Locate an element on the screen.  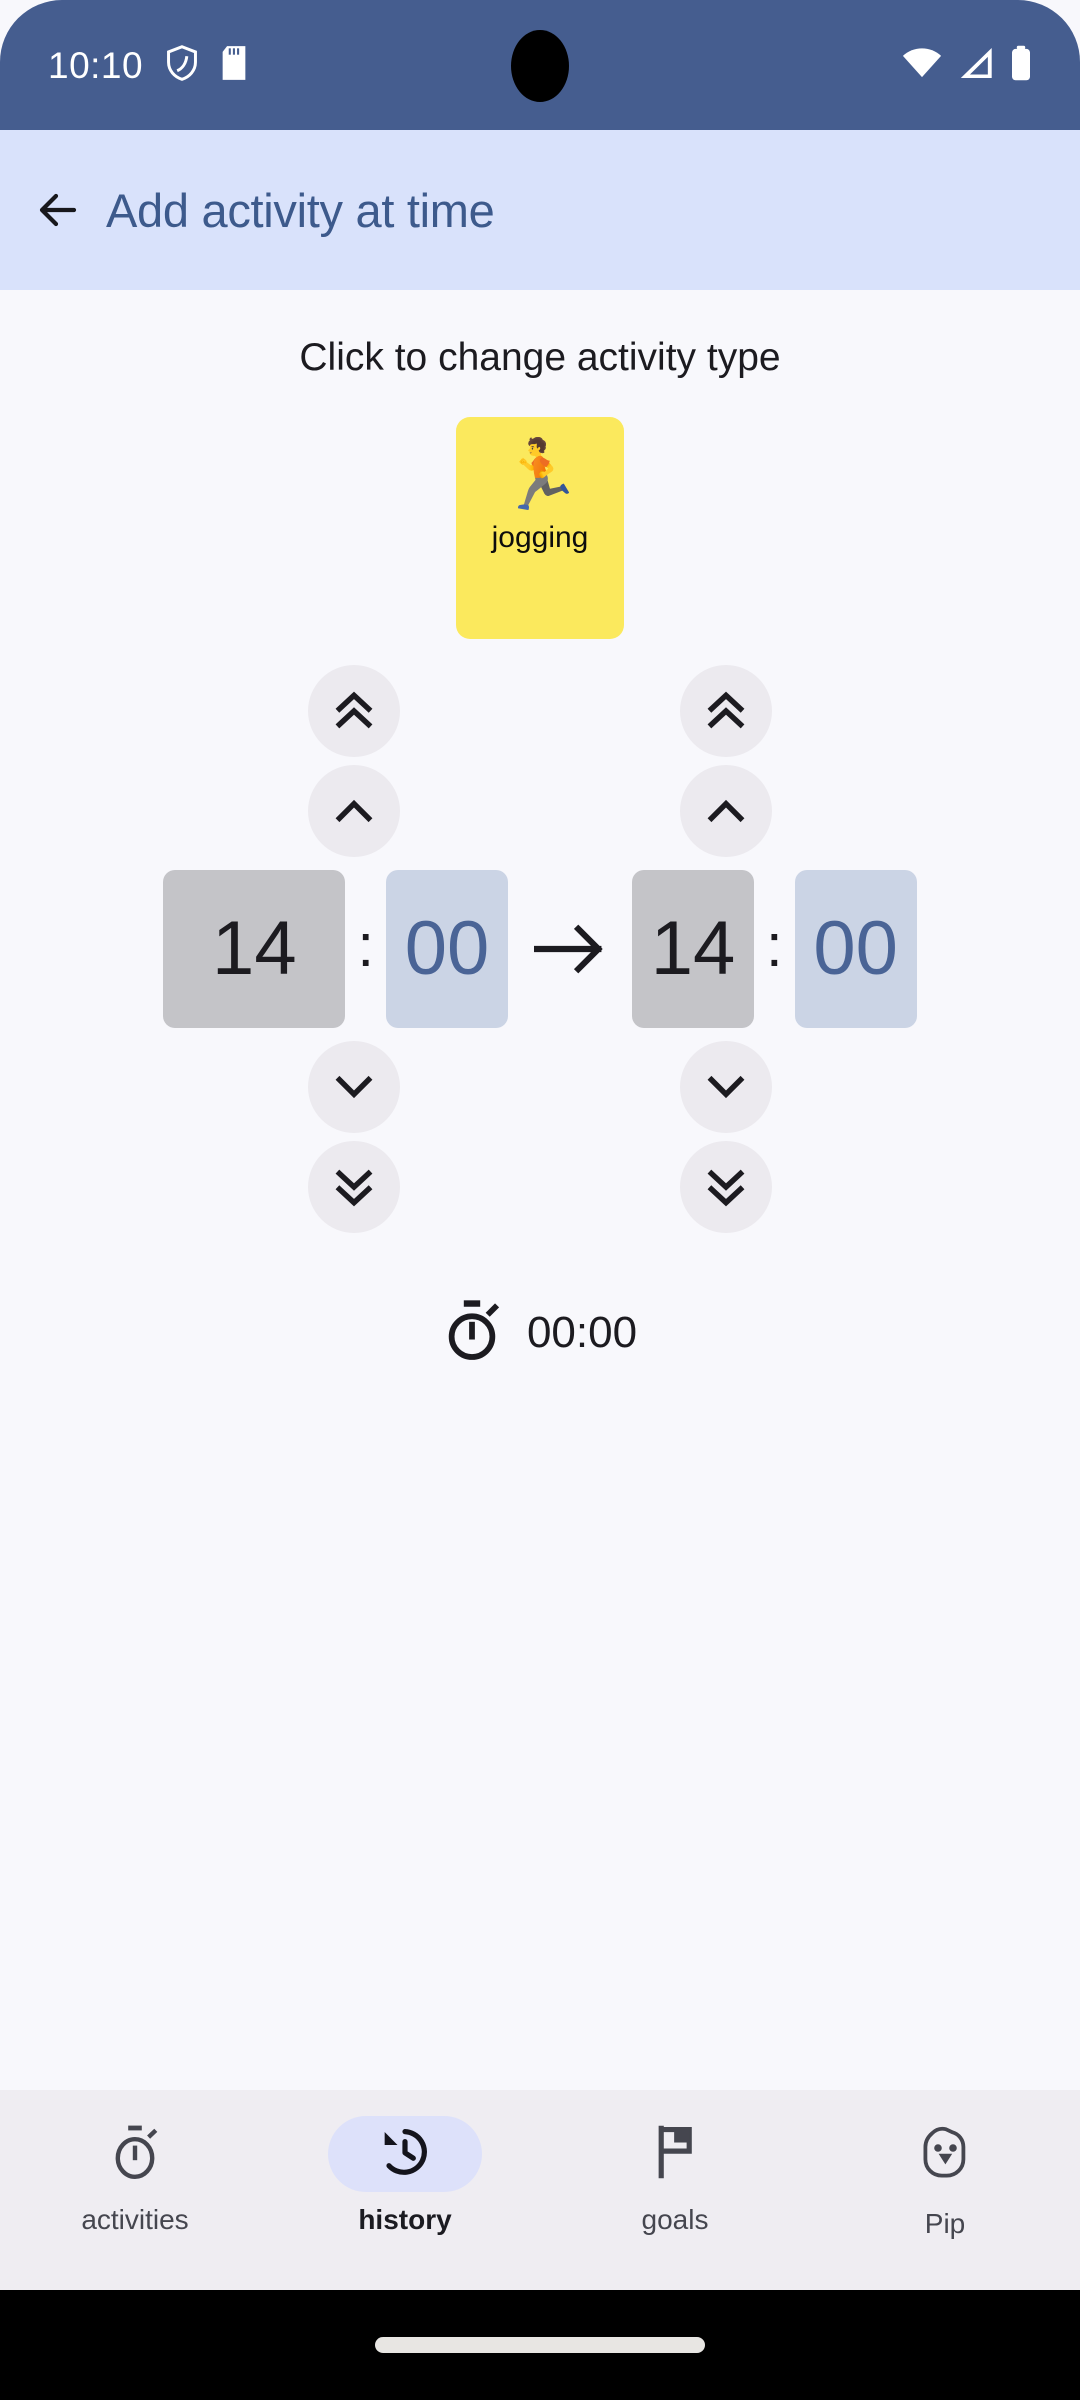
nav-item-history: history is located at coordinates (405, 2162).